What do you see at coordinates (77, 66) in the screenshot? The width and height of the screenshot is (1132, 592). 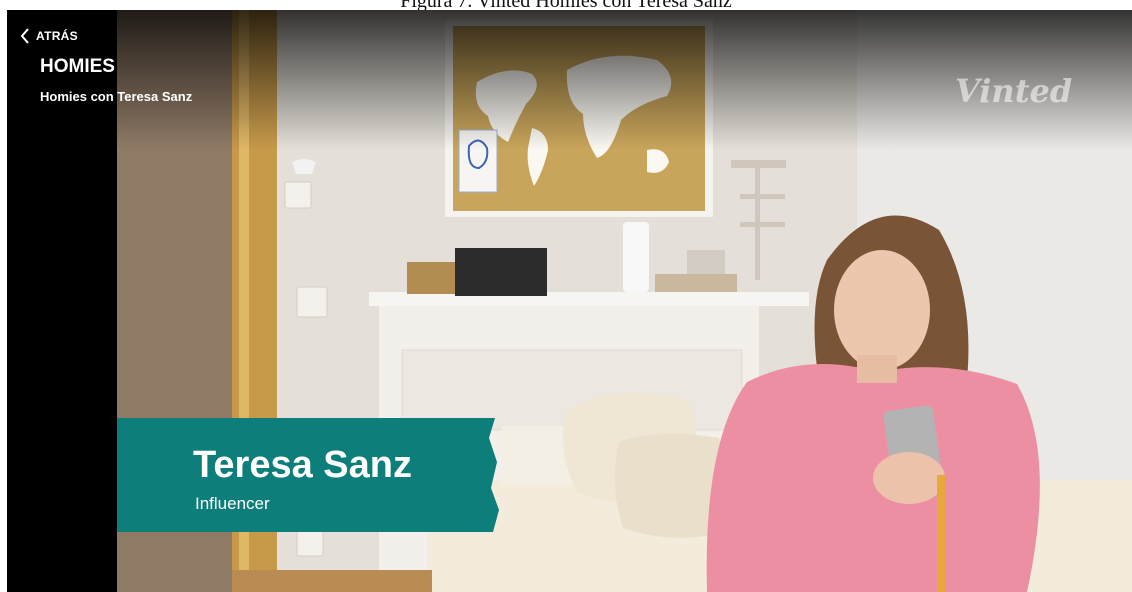 I see `show-title: HOMIES` at bounding box center [77, 66].